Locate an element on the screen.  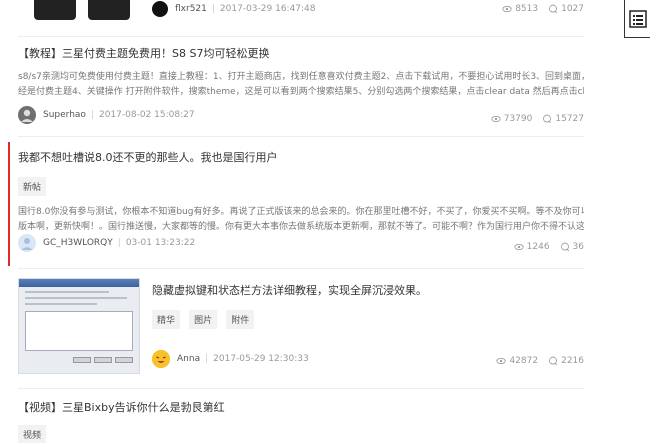
post-item: 【视频】三星Bixby告诉你什么是勃艮第红 视频 is located at coordinates (301, 422).